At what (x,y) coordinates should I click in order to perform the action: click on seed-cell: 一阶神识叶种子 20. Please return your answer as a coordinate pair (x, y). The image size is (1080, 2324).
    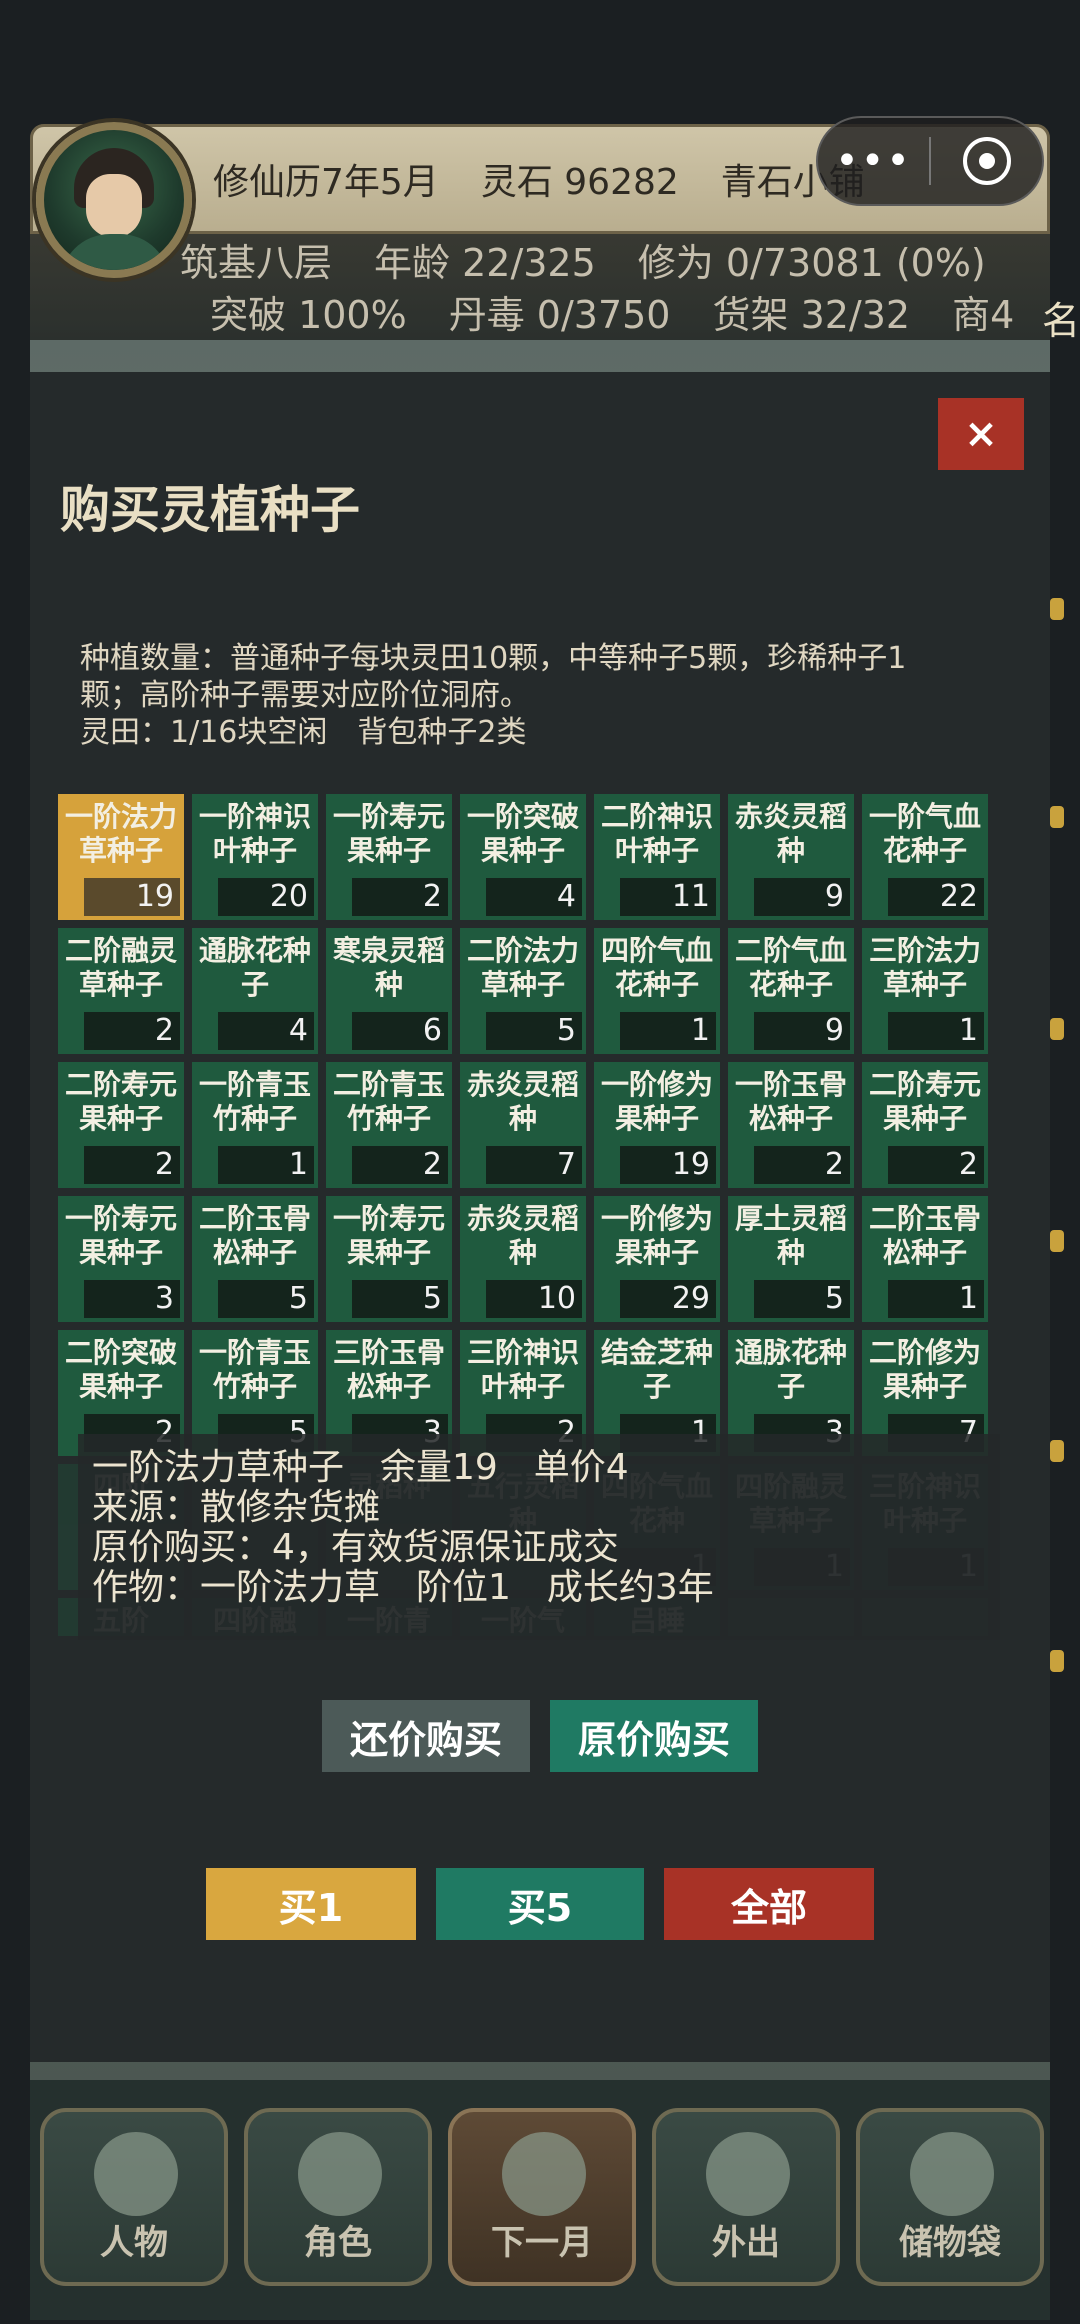
    Looking at the image, I should click on (255, 857).